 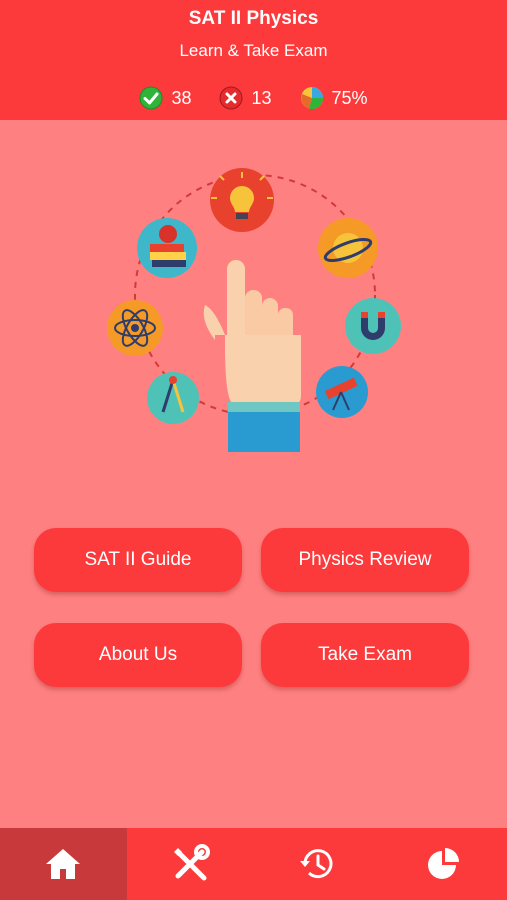 What do you see at coordinates (245, 98) in the screenshot?
I see `wrong-stat: 13` at bounding box center [245, 98].